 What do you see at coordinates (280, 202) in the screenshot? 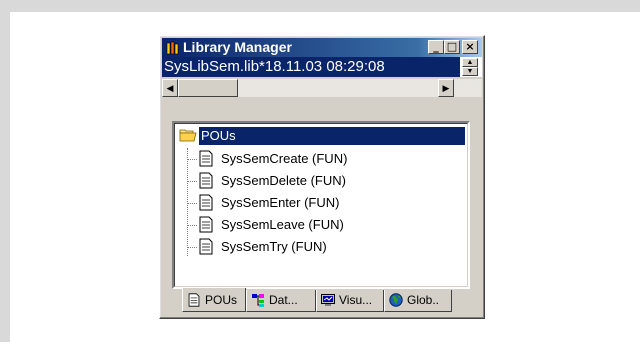
I see `tree-item-label: SysSemEnter (FUN)` at bounding box center [280, 202].